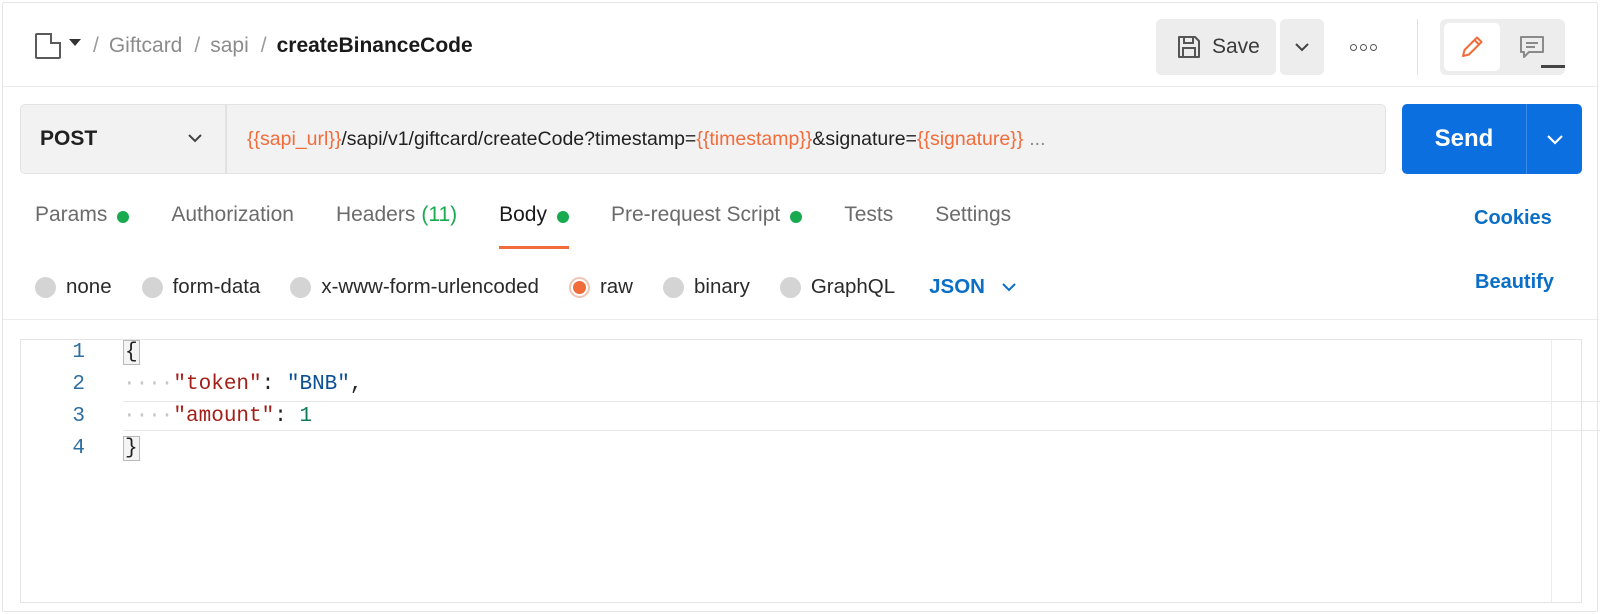 The height and width of the screenshot is (614, 1600). Describe the element at coordinates (229, 46) in the screenshot. I see `breadcrumb-item-folder: sapi` at that location.